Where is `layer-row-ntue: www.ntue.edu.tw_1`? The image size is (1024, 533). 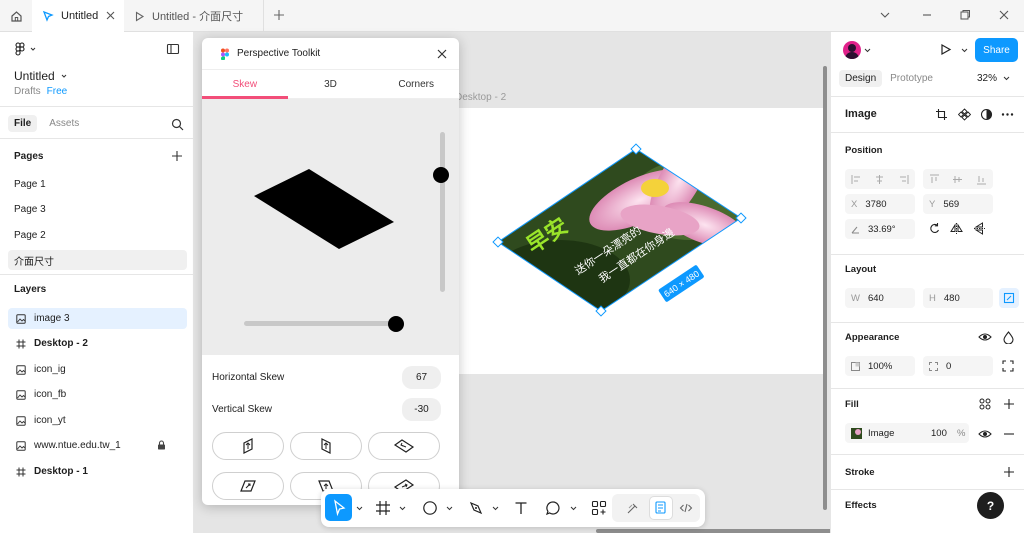 layer-row-ntue: www.ntue.edu.tw_1 is located at coordinates (97, 445).